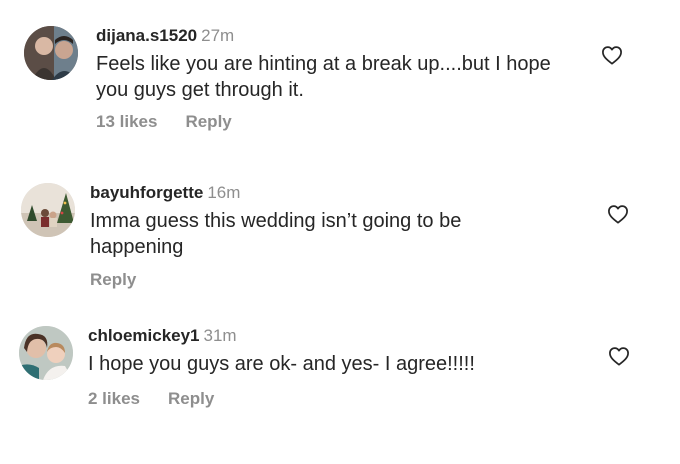 Image resolution: width=680 pixels, height=464 pixels. Describe the element at coordinates (191, 398) in the screenshot. I see `reply-button: Reply` at that location.